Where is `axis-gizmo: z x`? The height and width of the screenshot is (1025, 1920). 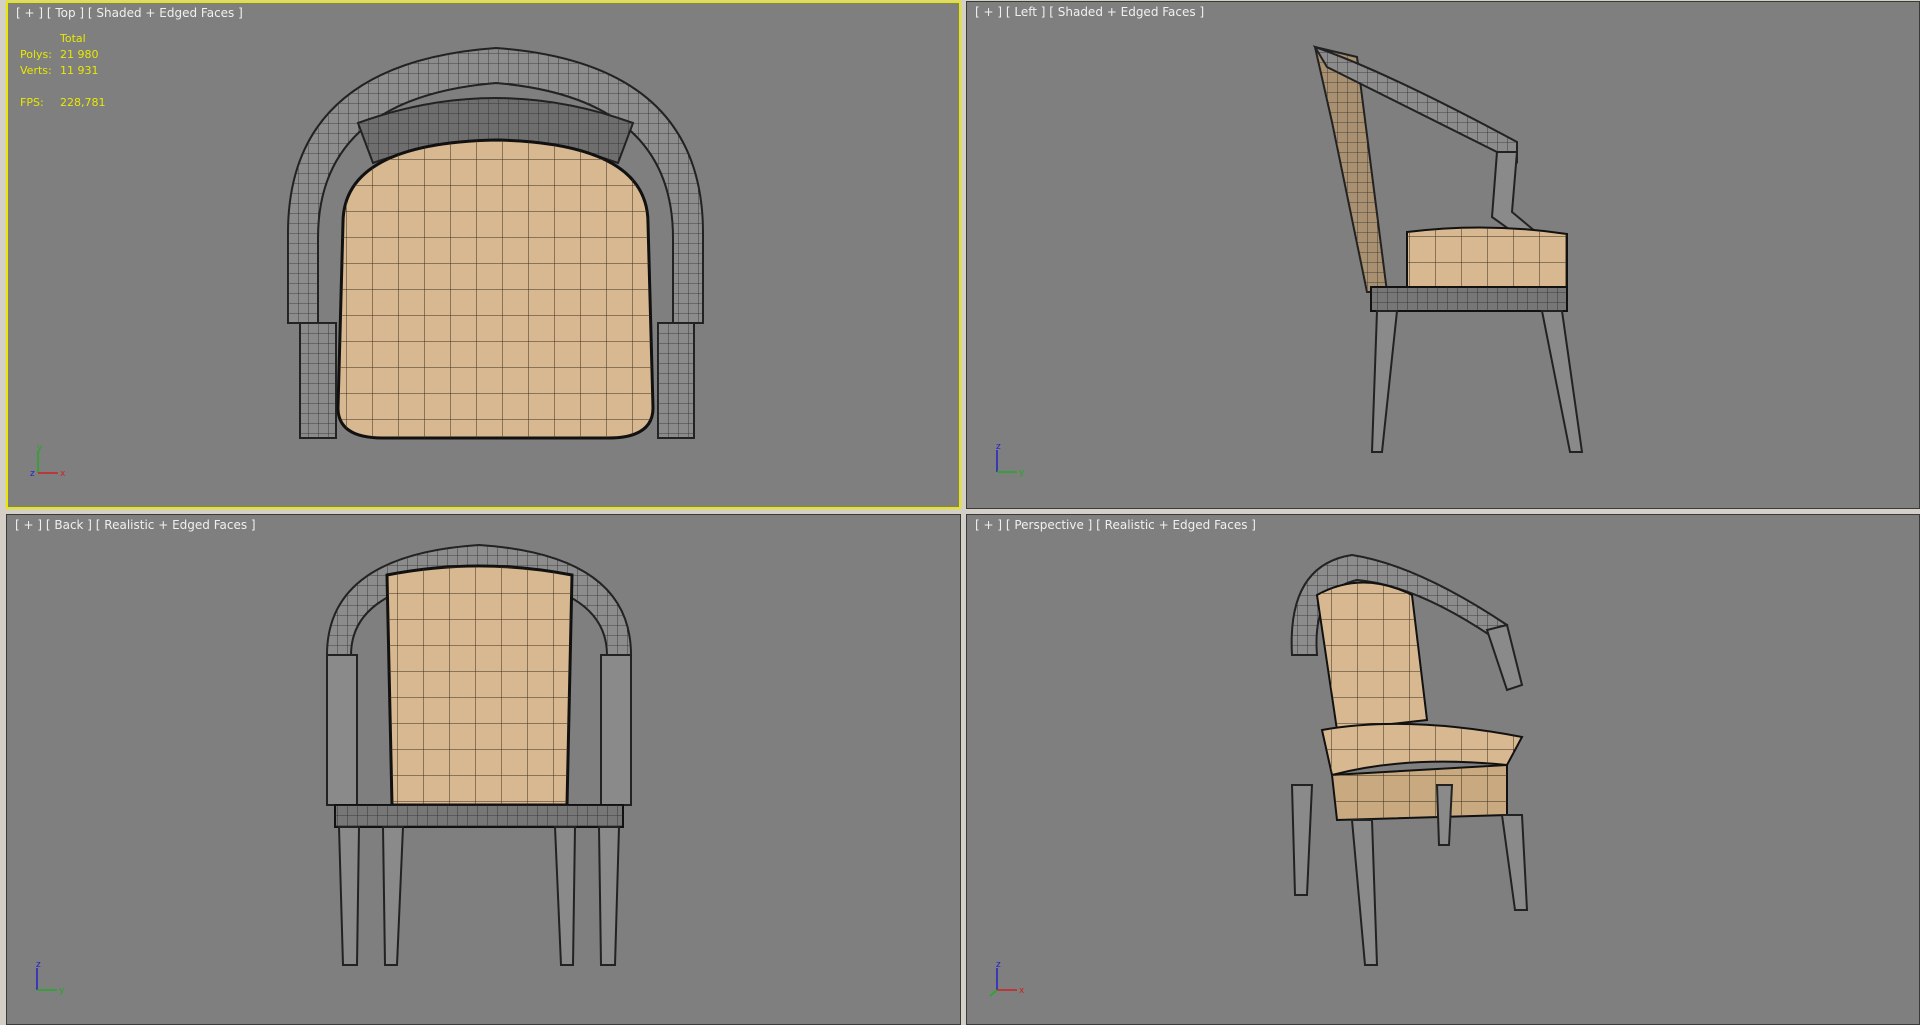
axis-gizmo: z x is located at coordinates (1007, 980).